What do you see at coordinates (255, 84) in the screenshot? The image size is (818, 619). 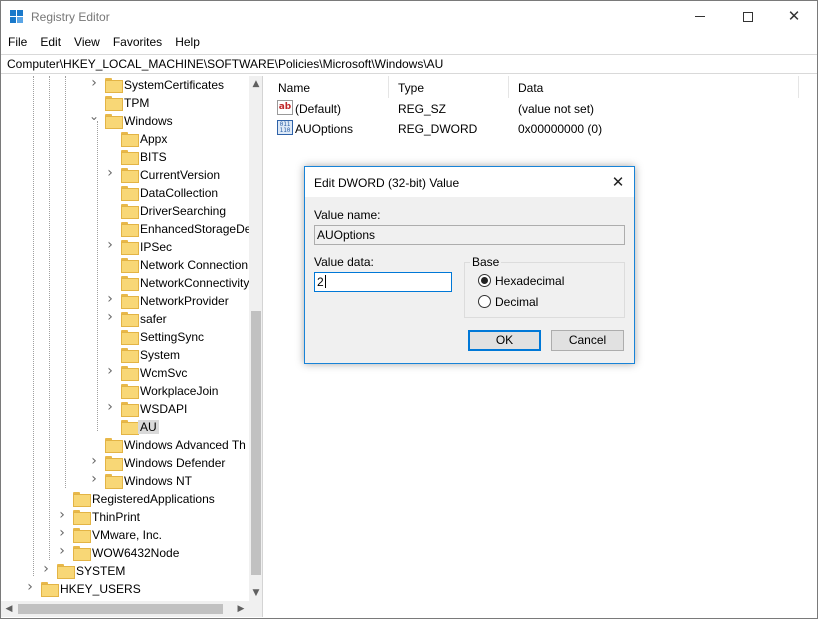 I see `scroll-up-icon: ▲` at bounding box center [255, 84].